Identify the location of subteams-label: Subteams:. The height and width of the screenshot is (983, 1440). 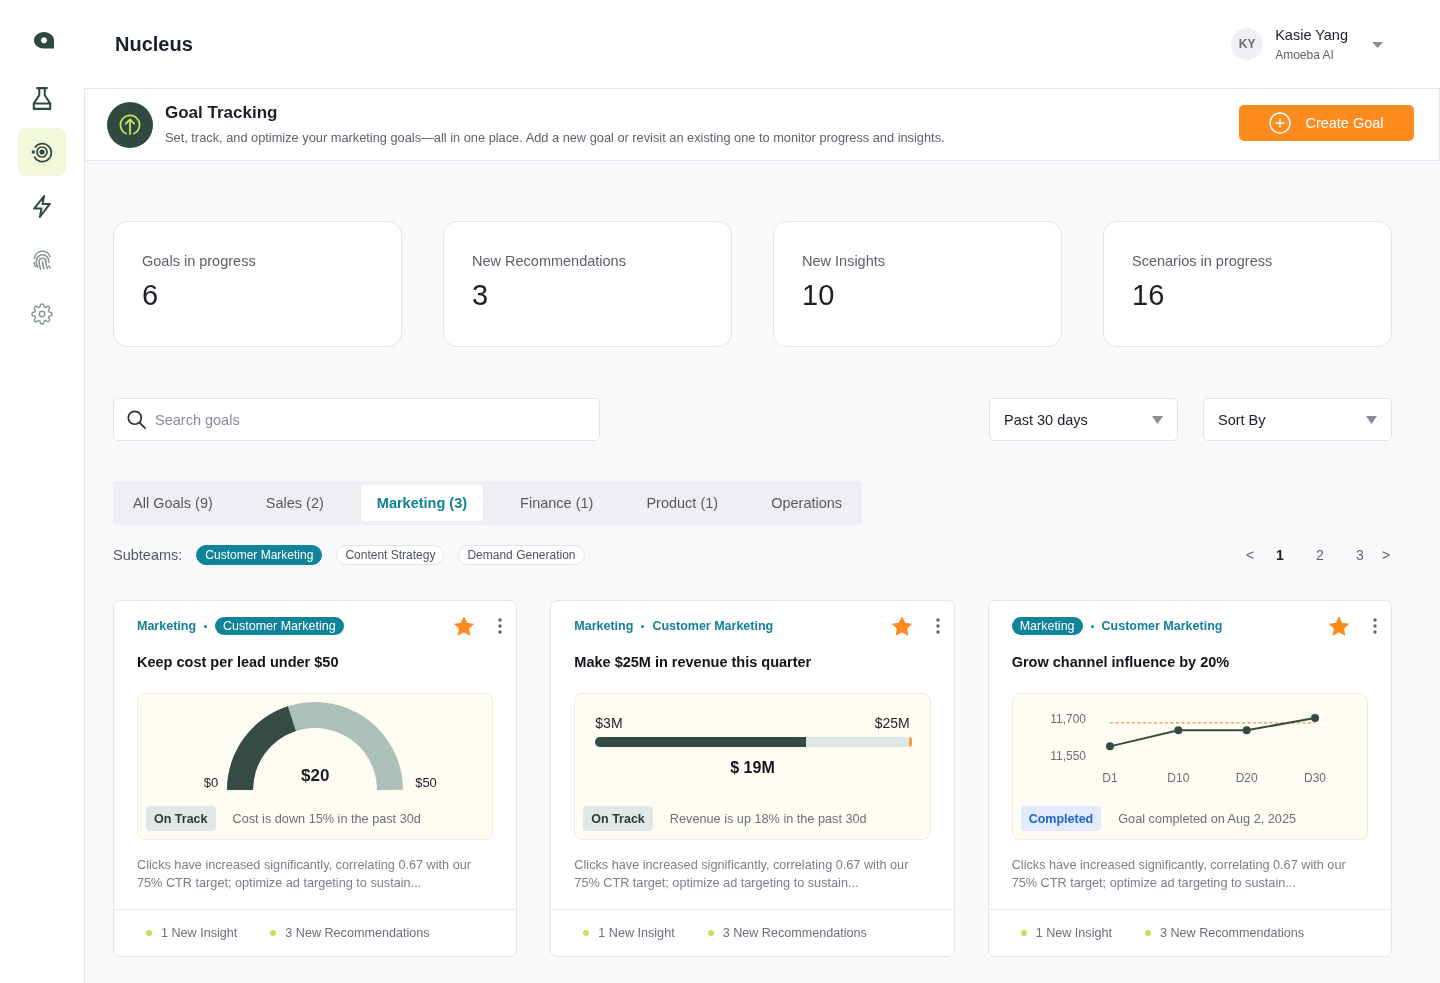
(148, 555).